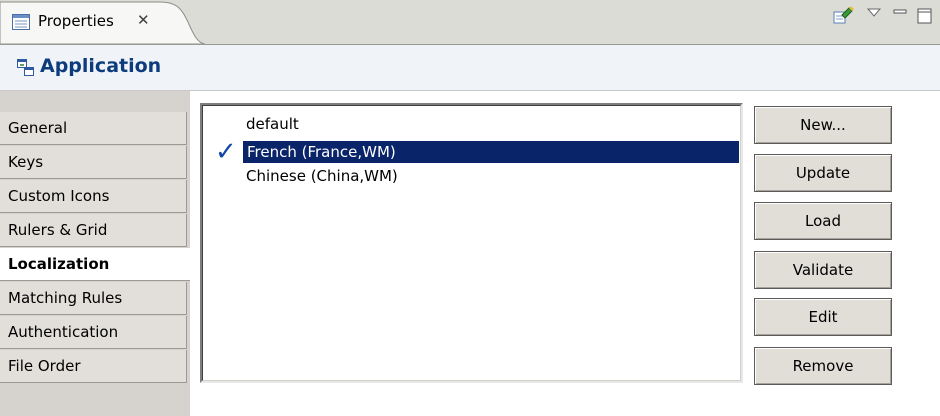 The height and width of the screenshot is (416, 940). What do you see at coordinates (470, 68) in the screenshot?
I see `properties-header: Application` at bounding box center [470, 68].